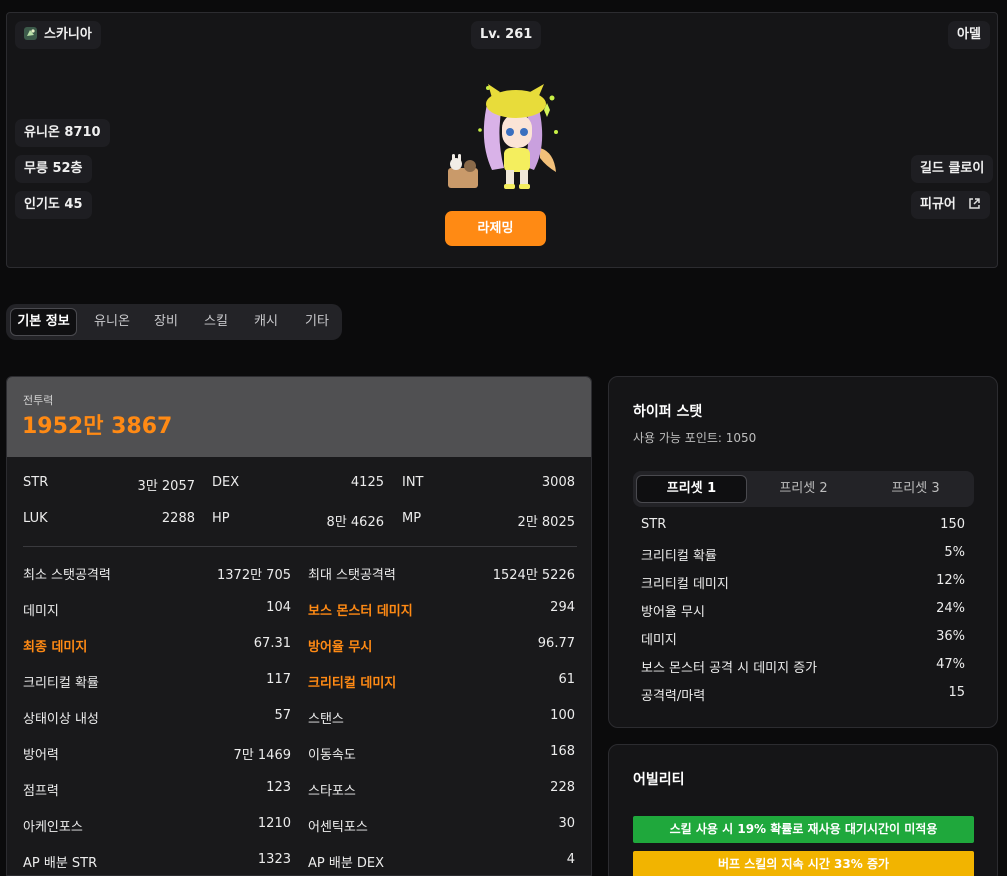 This screenshot has width=1007, height=876. I want to click on detail-stat-value: 104, so click(278, 607).